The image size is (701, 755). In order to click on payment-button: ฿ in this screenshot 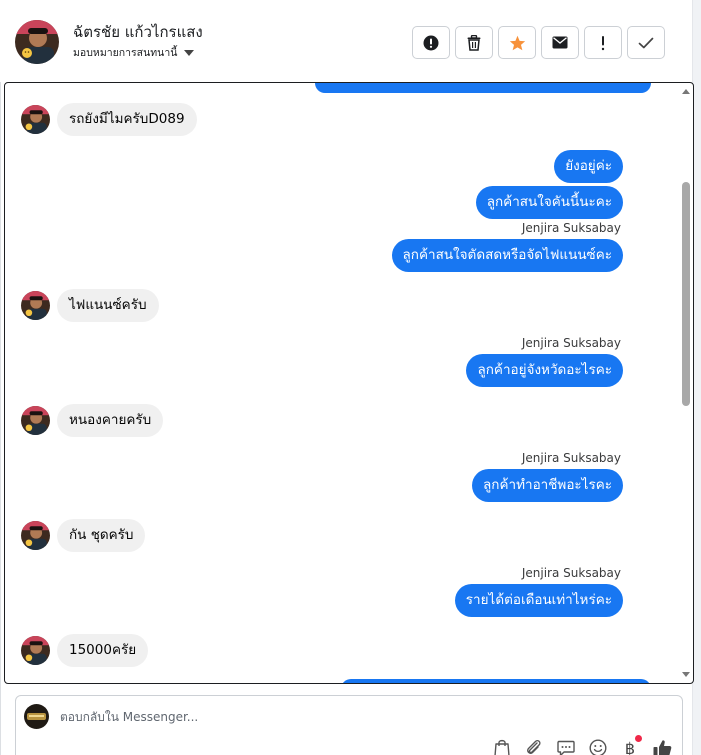, I will do `click(631, 745)`.